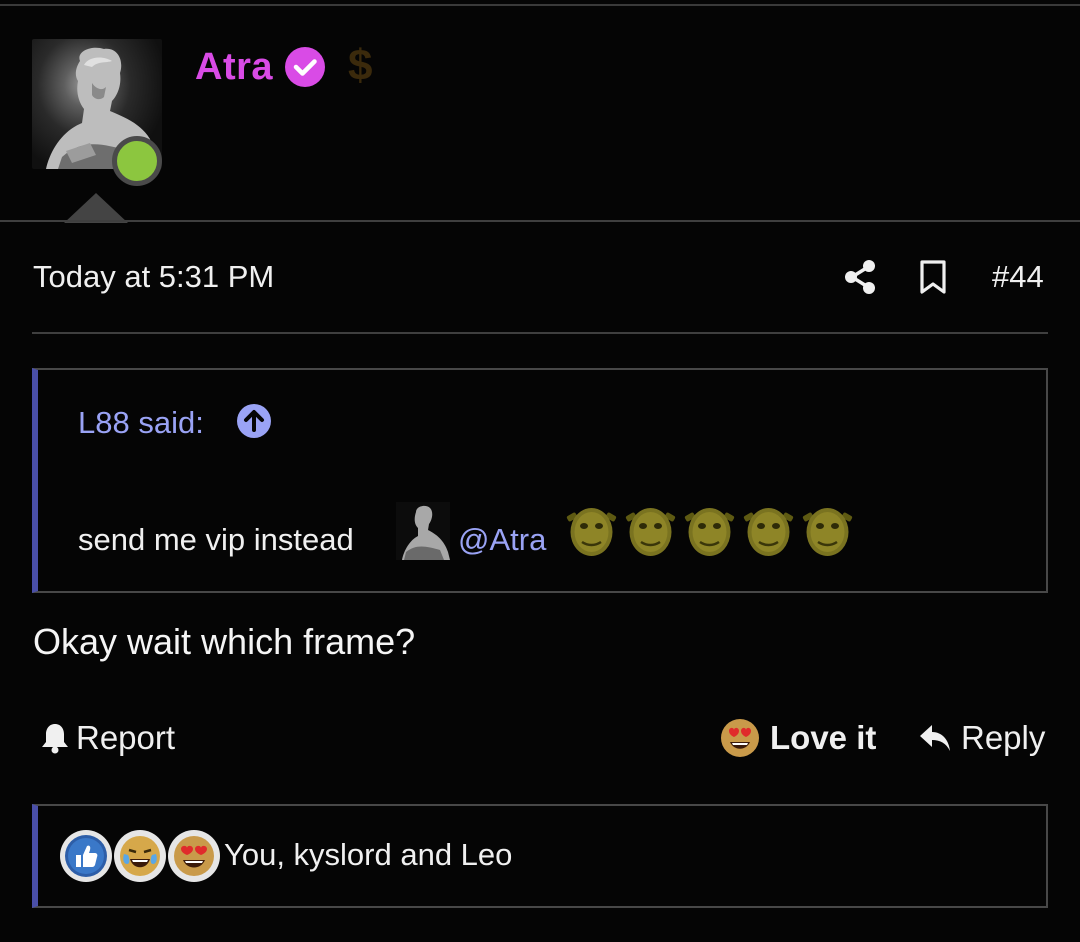  What do you see at coordinates (933, 277) in the screenshot?
I see `bookmark-icon` at bounding box center [933, 277].